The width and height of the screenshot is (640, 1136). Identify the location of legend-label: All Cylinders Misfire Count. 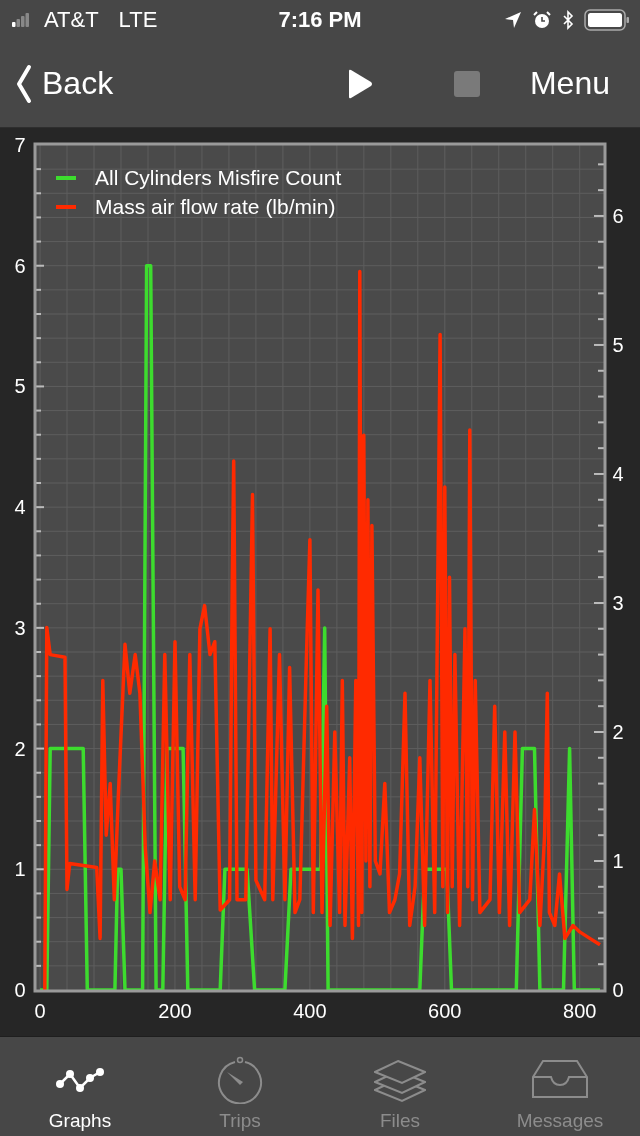
(218, 178).